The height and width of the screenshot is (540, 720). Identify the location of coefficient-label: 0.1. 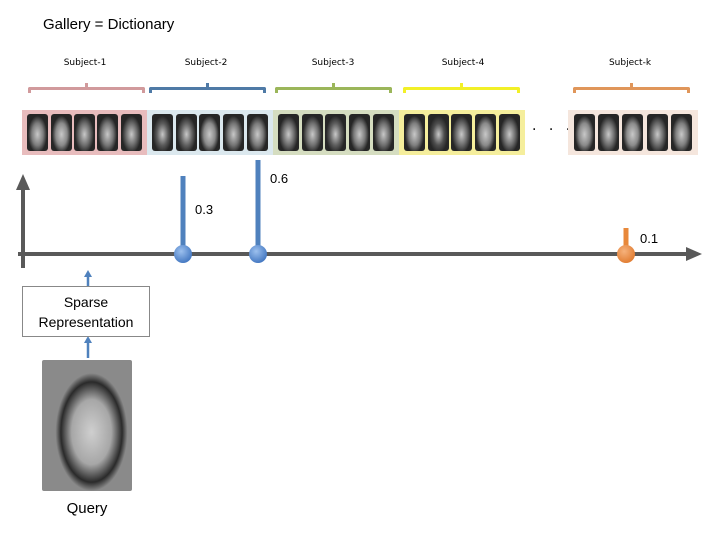
(649, 238).